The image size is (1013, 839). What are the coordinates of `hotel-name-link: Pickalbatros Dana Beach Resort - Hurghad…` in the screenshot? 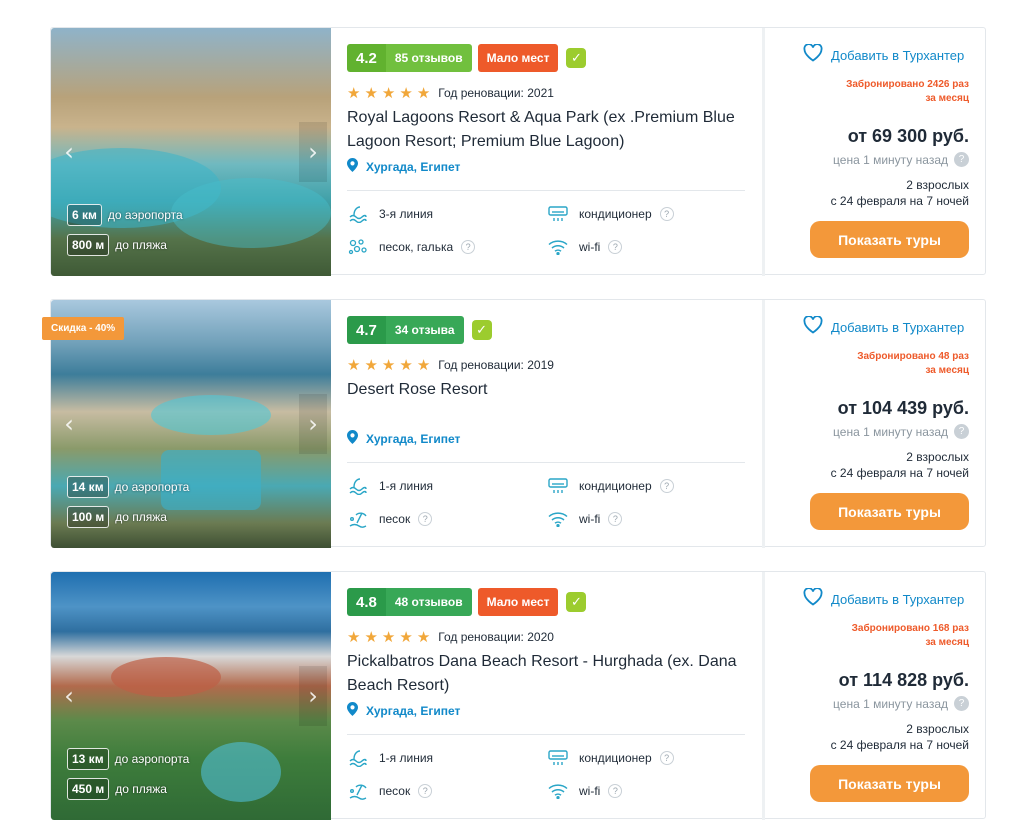 It's located at (542, 674).